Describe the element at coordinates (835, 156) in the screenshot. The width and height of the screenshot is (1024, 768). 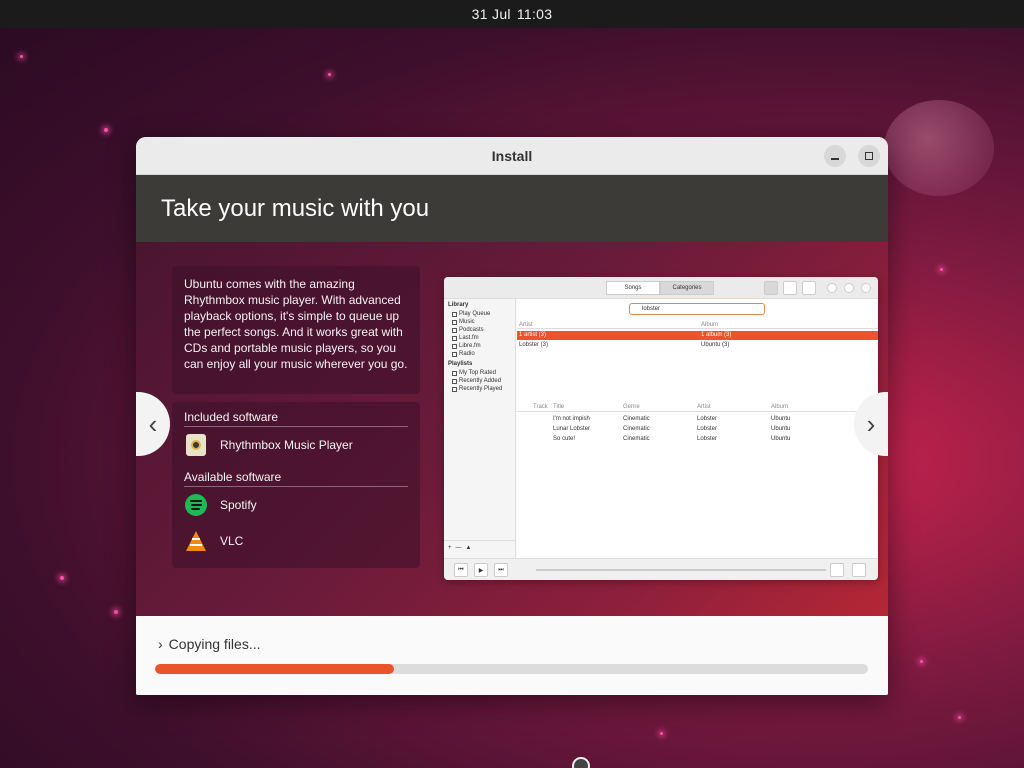
I see `minimize-button` at that location.